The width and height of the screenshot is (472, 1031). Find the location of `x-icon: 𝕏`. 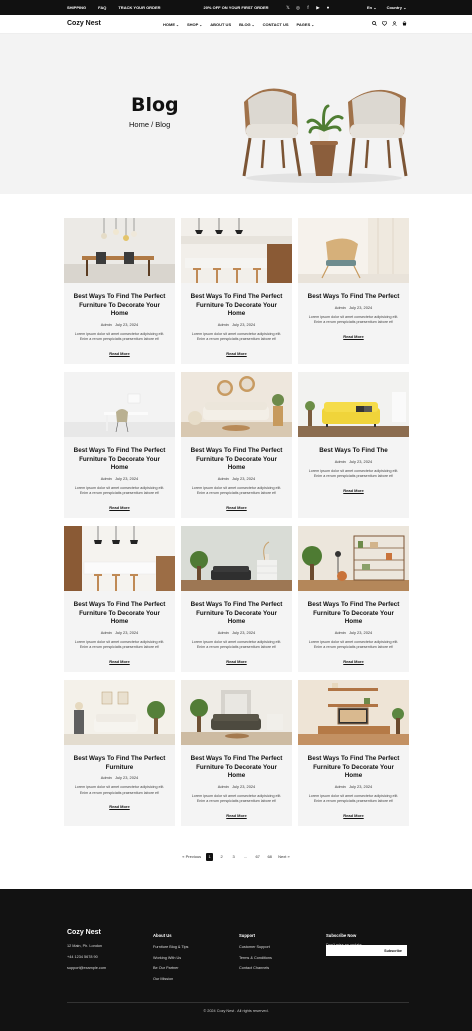

x-icon: 𝕏 is located at coordinates (288, 7).